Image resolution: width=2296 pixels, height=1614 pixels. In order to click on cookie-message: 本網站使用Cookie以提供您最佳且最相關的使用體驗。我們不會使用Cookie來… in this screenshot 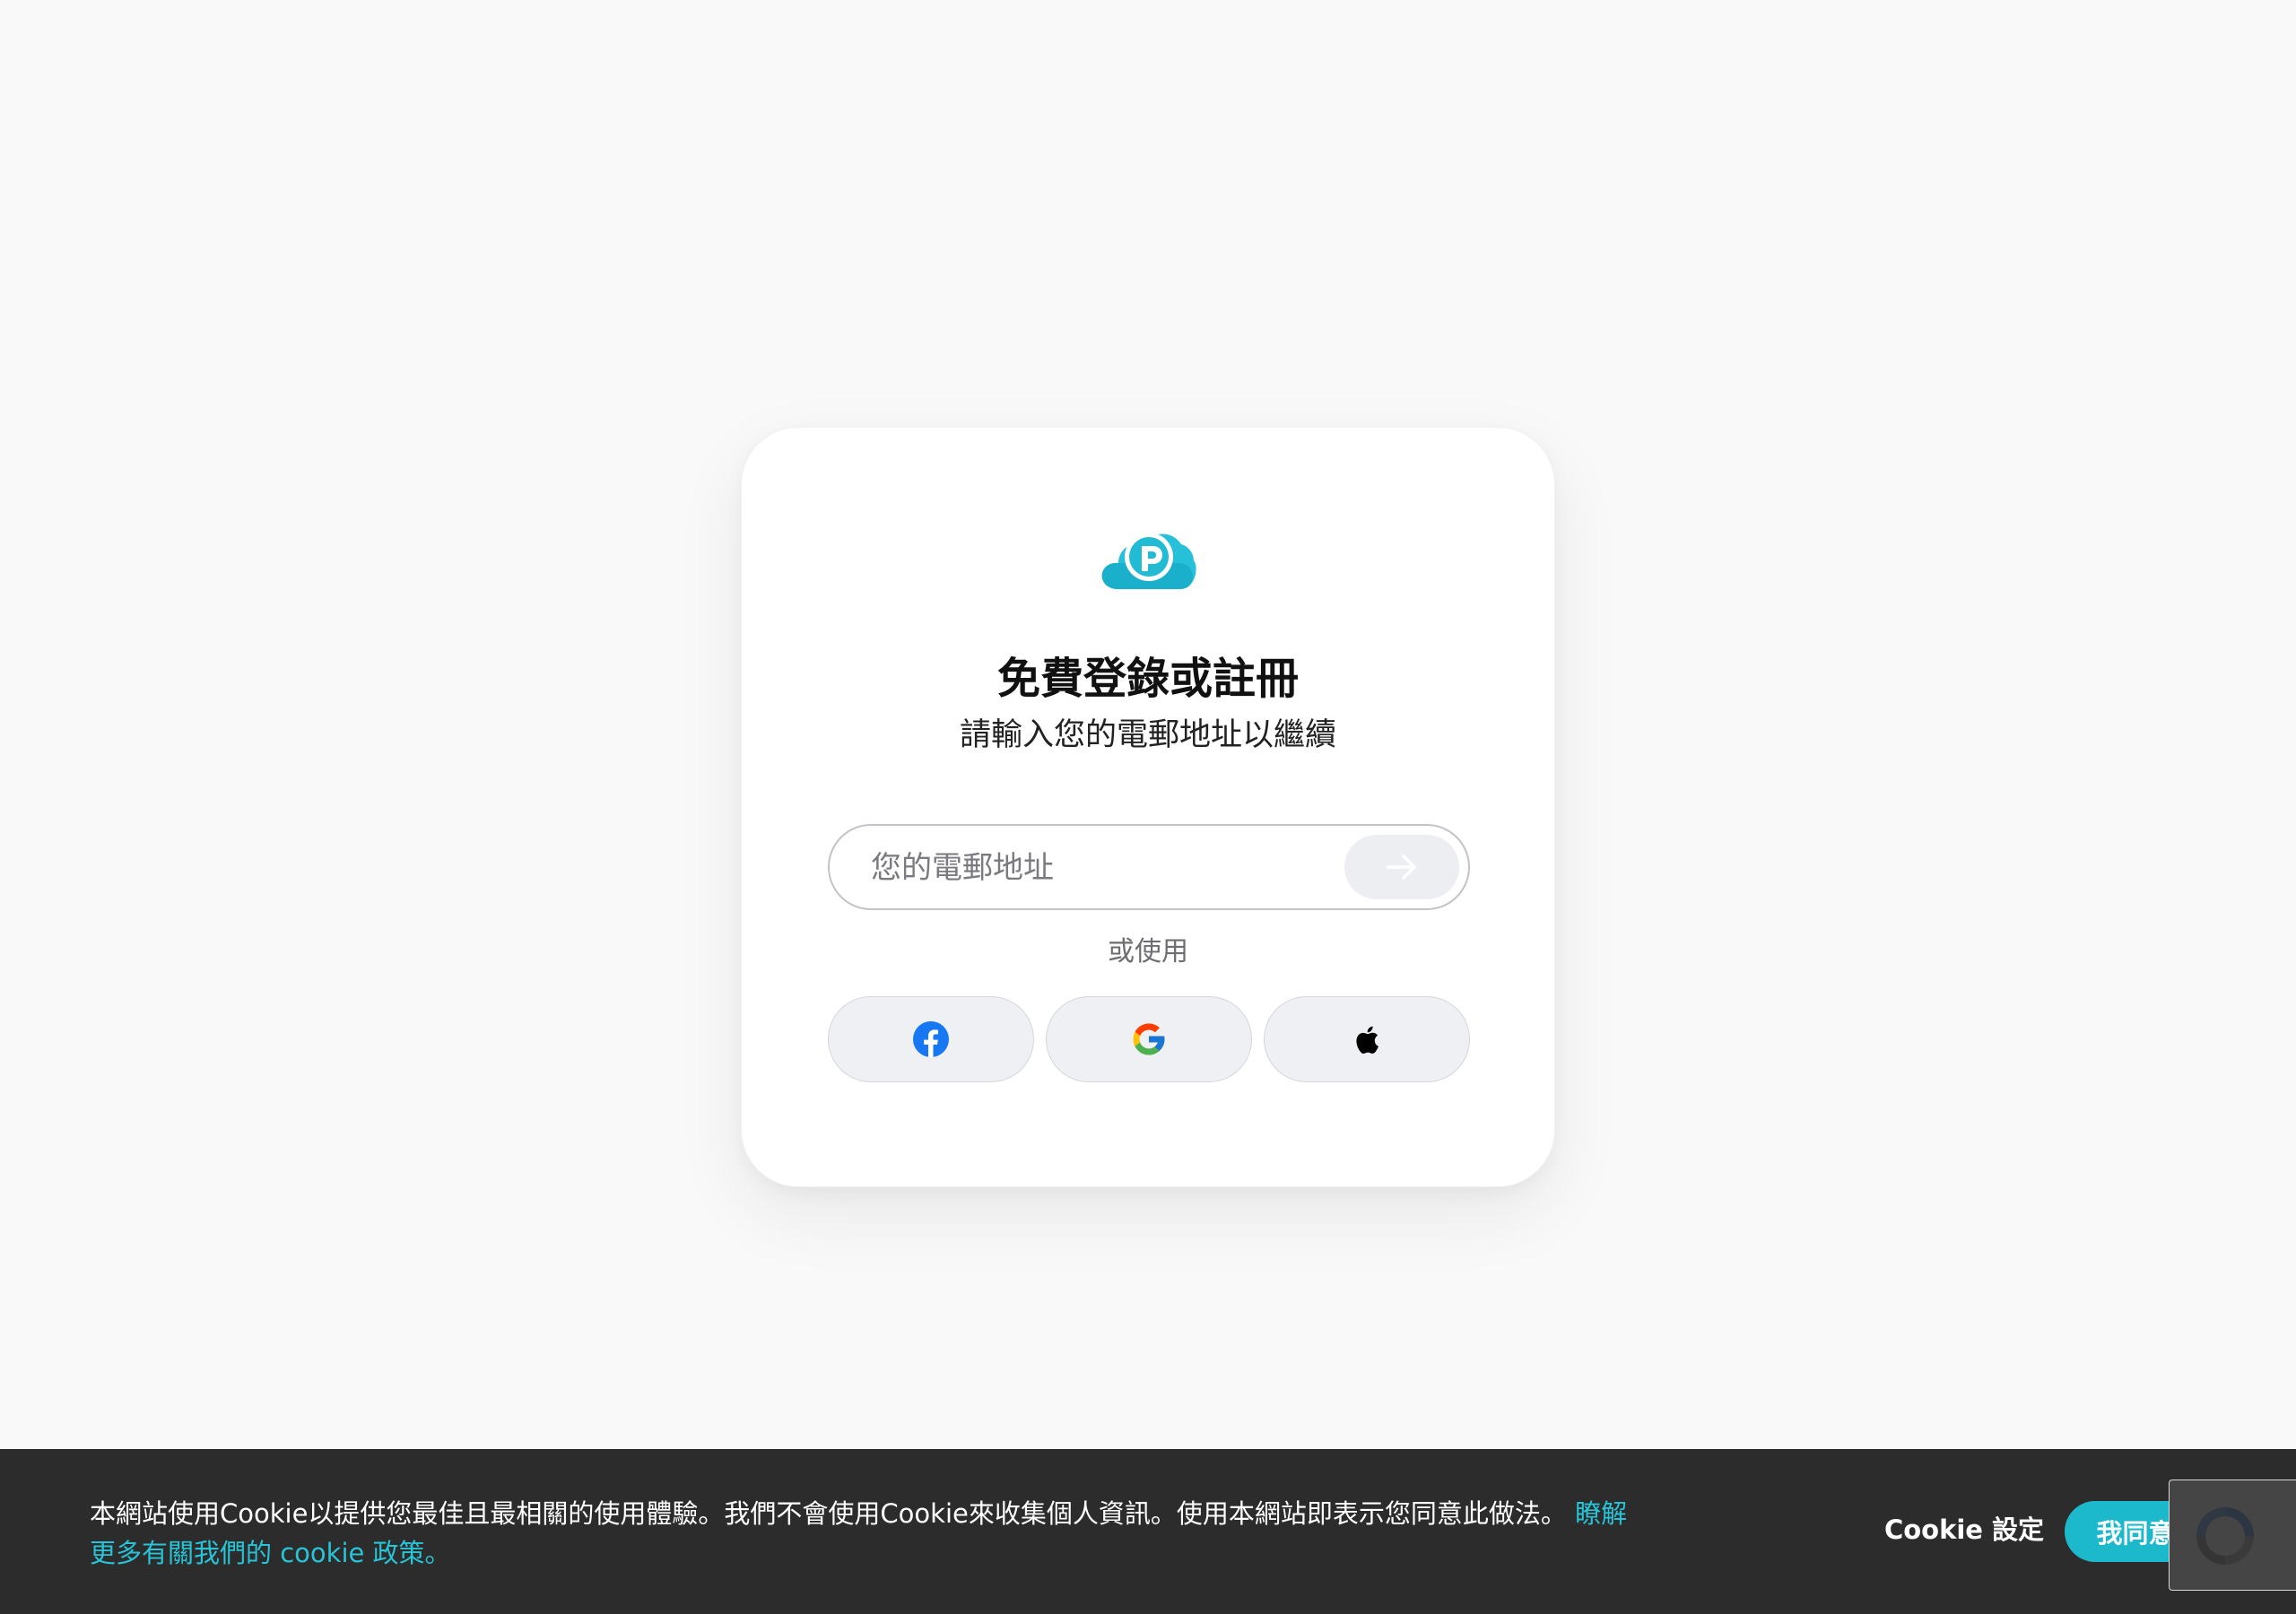, I will do `click(865, 1533)`.